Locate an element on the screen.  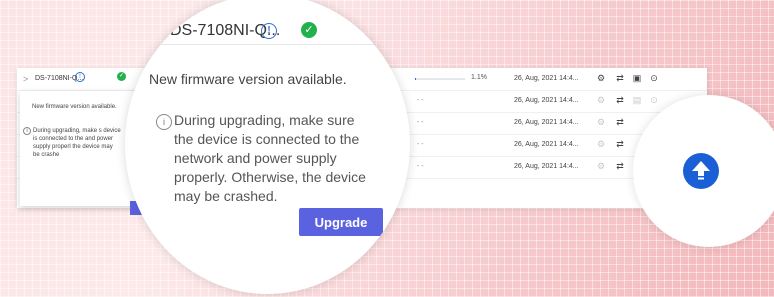
zoom-upload-circle is located at coordinates (703, 171).